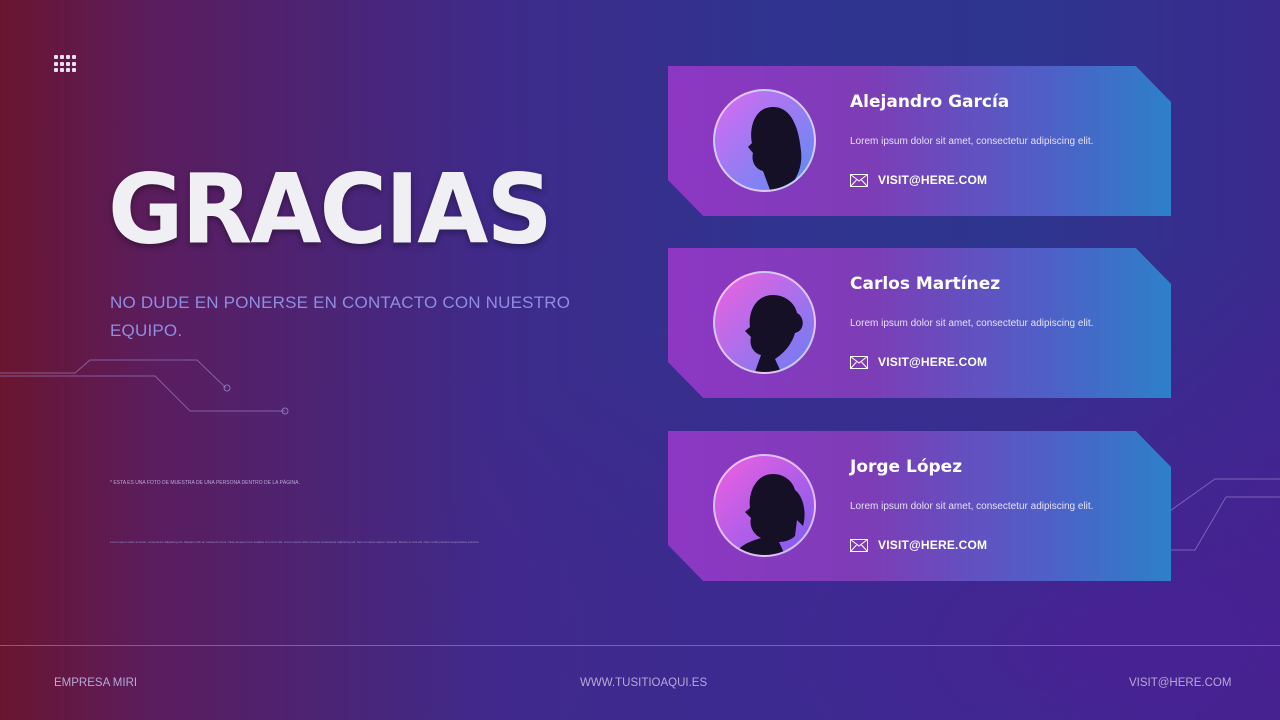  What do you see at coordinates (925, 284) in the screenshot?
I see `contact-name: Carlos Martínez` at bounding box center [925, 284].